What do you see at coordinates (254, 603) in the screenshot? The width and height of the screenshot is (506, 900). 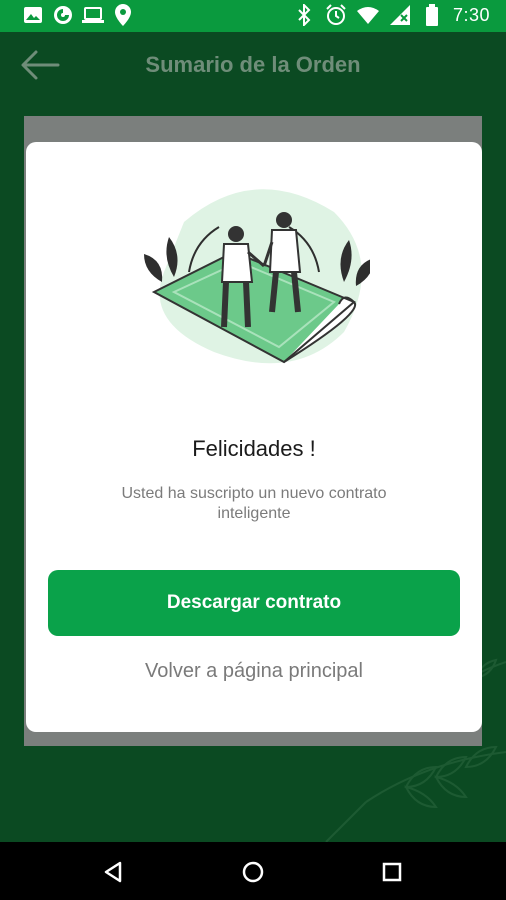 I see `download-contract-button: Descargar contrato` at bounding box center [254, 603].